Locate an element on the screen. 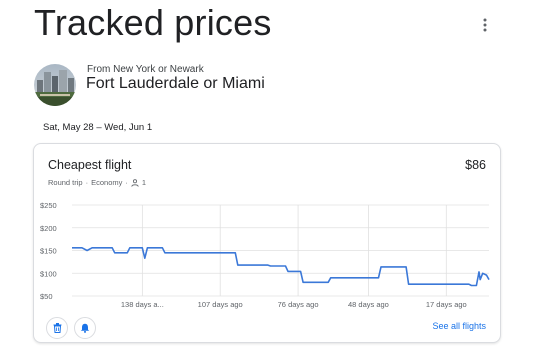 The height and width of the screenshot is (352, 540). y-tick-label: $150 is located at coordinates (48, 251).